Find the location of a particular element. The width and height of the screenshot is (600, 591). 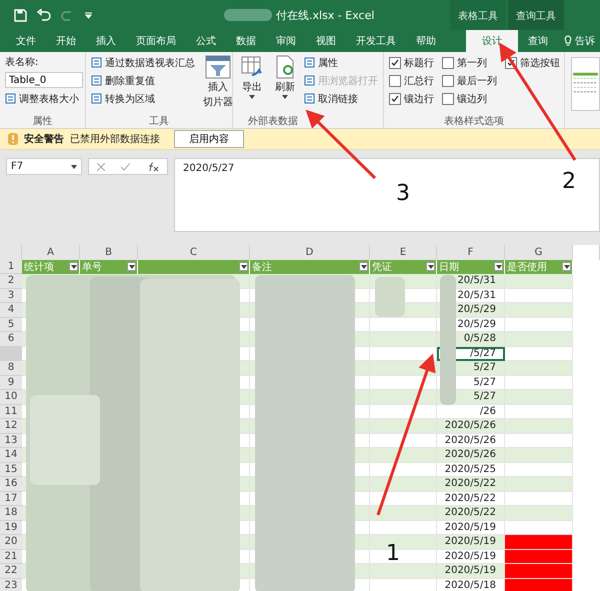

ribbon-tab: 帮助 is located at coordinates (426, 41).